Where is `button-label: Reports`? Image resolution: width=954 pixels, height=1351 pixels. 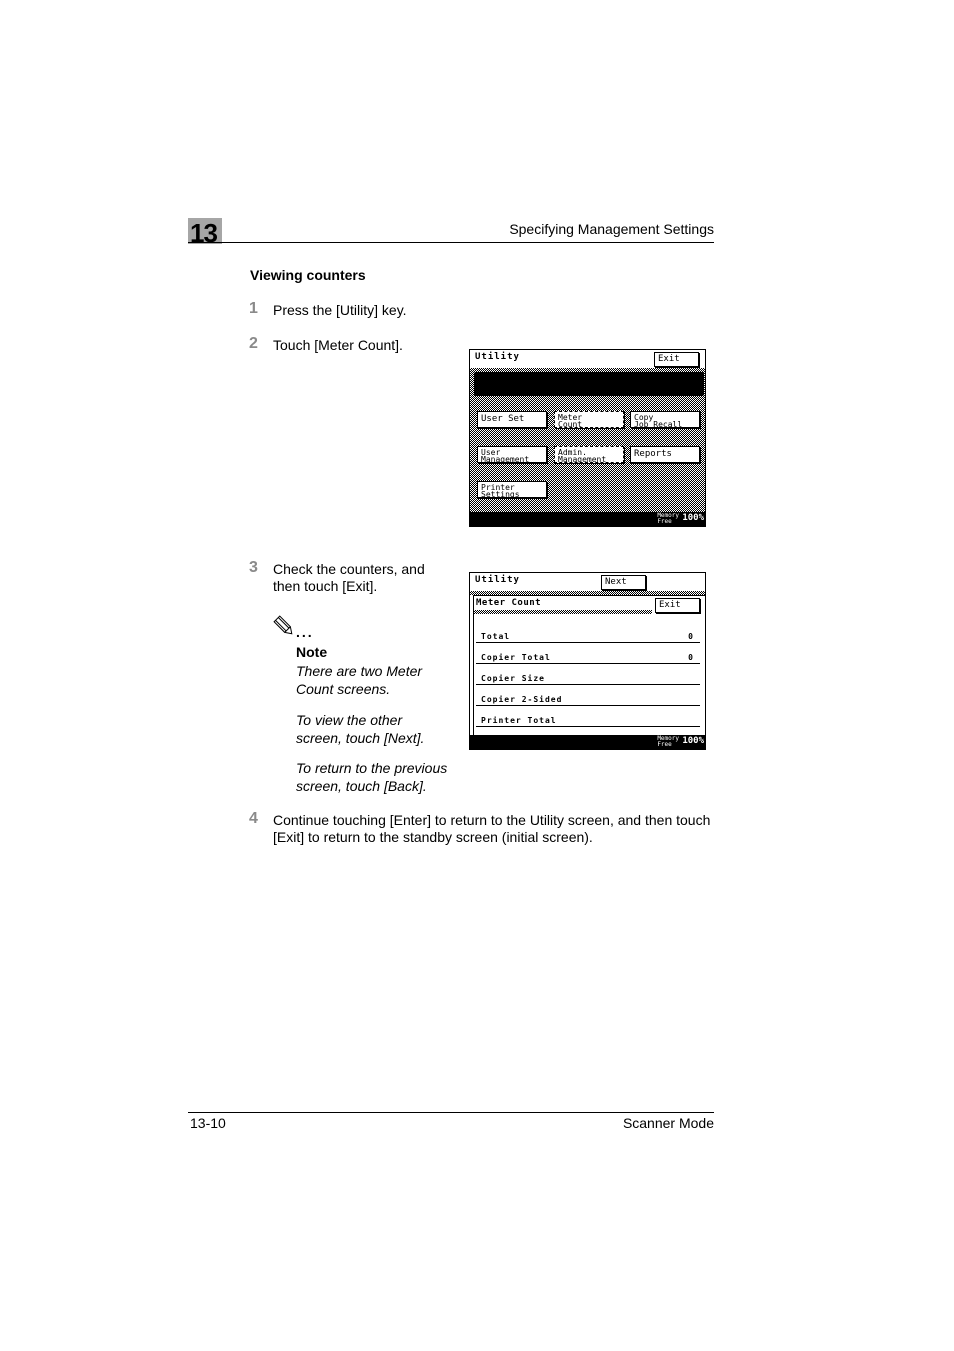
button-label: Reports is located at coordinates (653, 454).